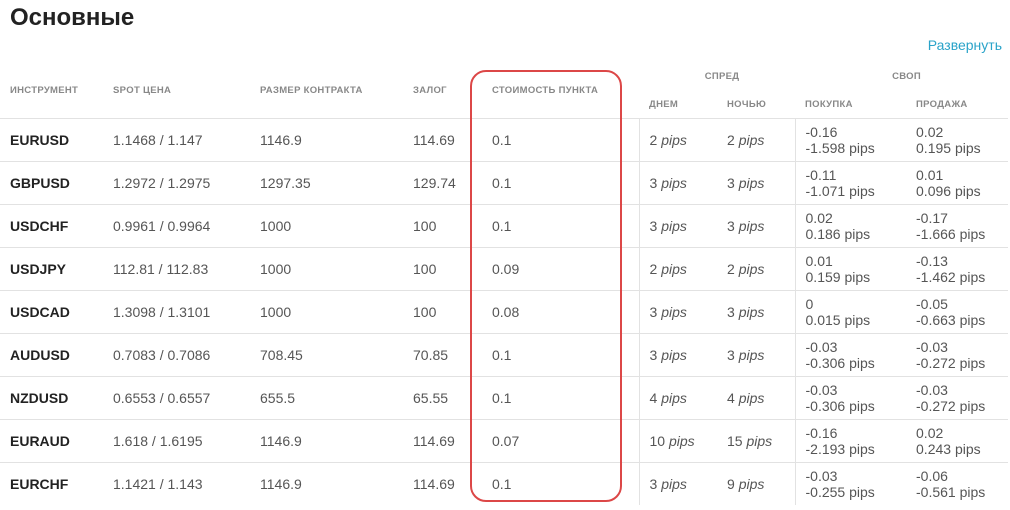 The width and height of the screenshot is (1010, 510). Describe the element at coordinates (560, 312) in the screenshot. I see `cell-point-cost: 0.08` at that location.